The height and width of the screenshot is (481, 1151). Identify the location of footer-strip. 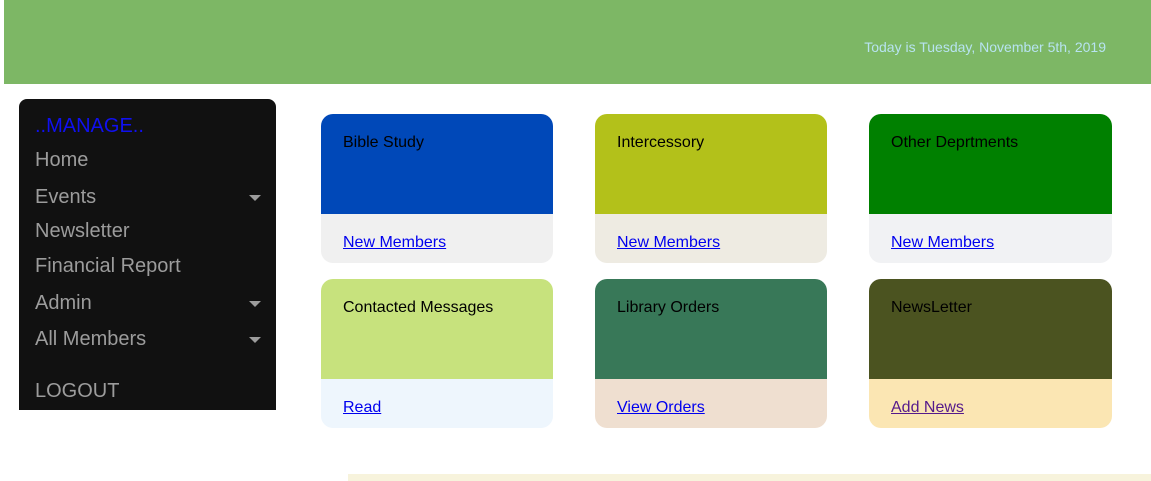
(749, 477).